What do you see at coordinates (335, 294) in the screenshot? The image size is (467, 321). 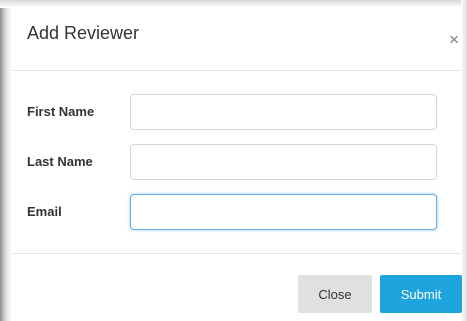 I see `close-button: Close` at bounding box center [335, 294].